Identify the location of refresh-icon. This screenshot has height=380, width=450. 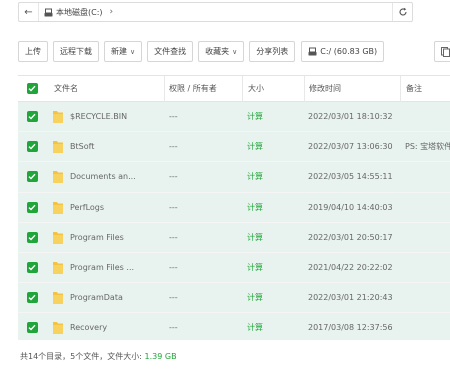
(403, 11).